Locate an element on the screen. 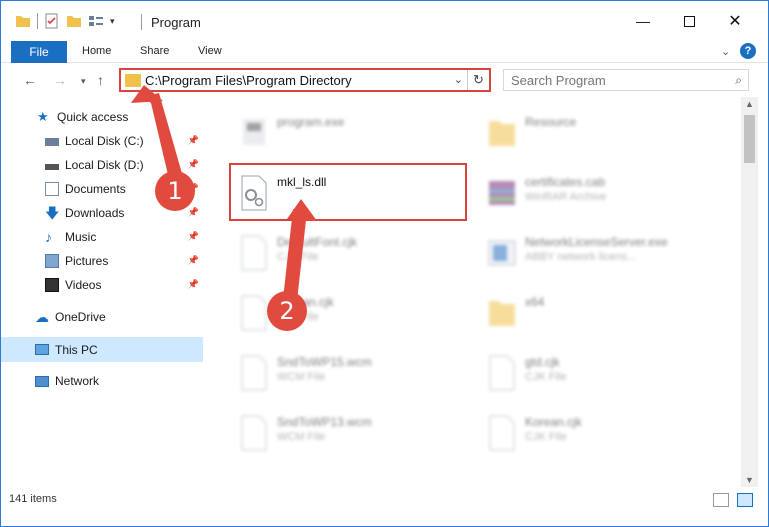 This screenshot has height=527, width=769. step-badge-1: 1 is located at coordinates (175, 191).